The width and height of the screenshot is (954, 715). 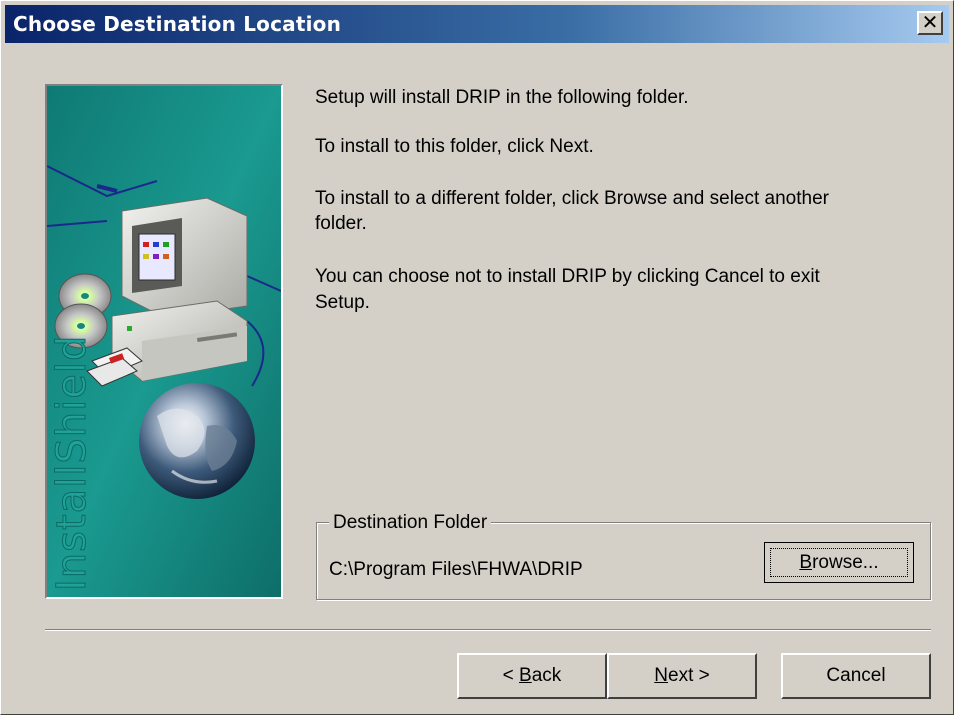 I want to click on close-icon: ✕, so click(x=930, y=22).